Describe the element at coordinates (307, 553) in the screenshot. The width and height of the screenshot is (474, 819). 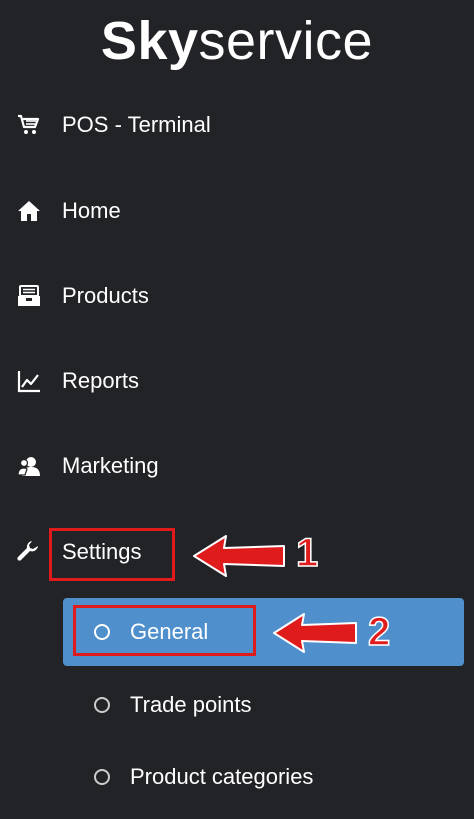
I see `step-number-1: 1` at that location.